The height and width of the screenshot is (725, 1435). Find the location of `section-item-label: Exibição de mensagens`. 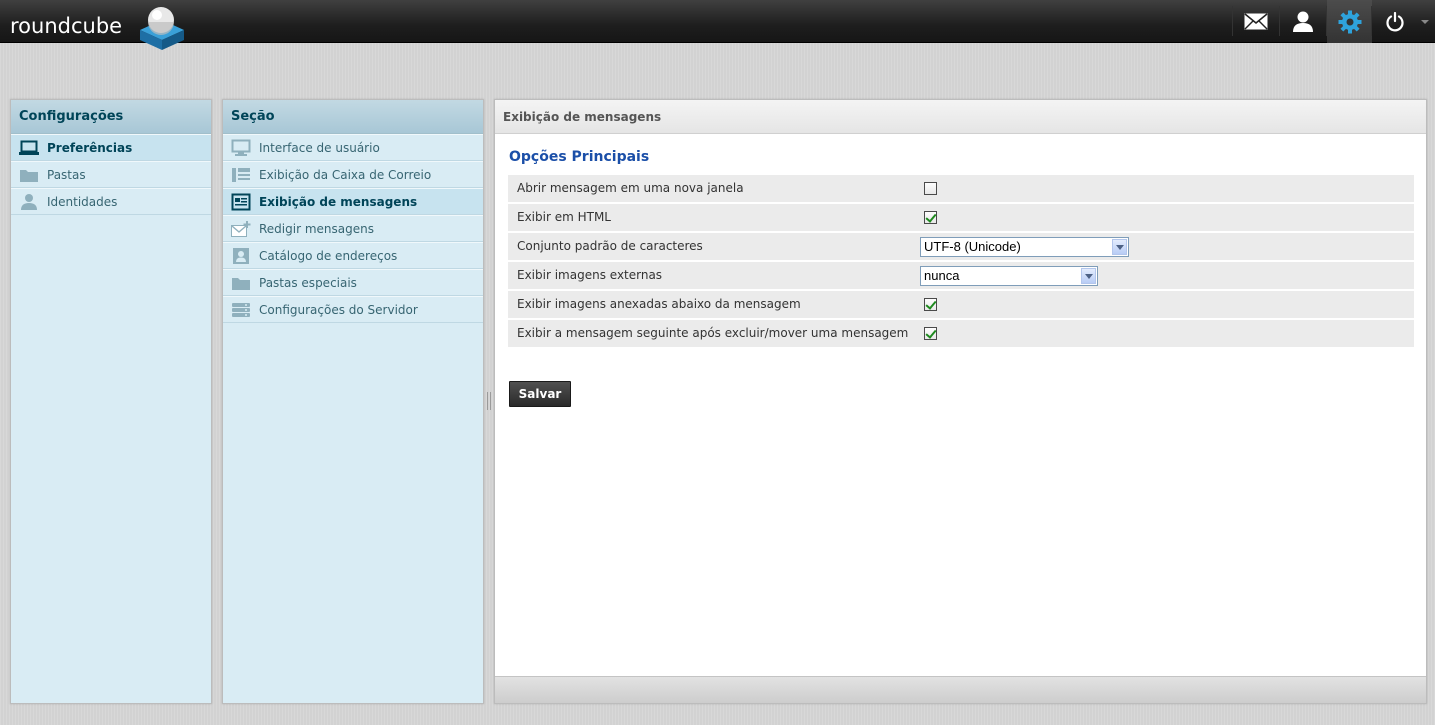

section-item-label: Exibição de mensagens is located at coordinates (338, 202).